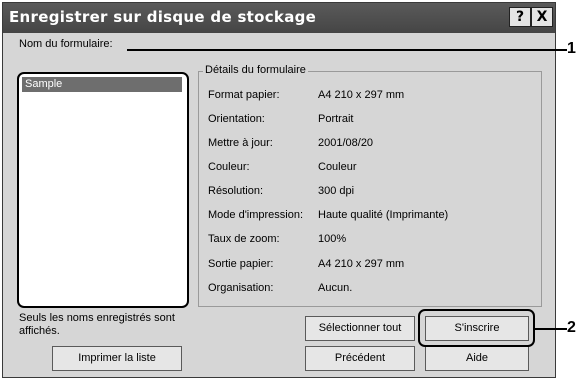 This screenshot has height=383, width=577. Describe the element at coordinates (336, 191) in the screenshot. I see `resolution-value: 300 dpi` at that location.